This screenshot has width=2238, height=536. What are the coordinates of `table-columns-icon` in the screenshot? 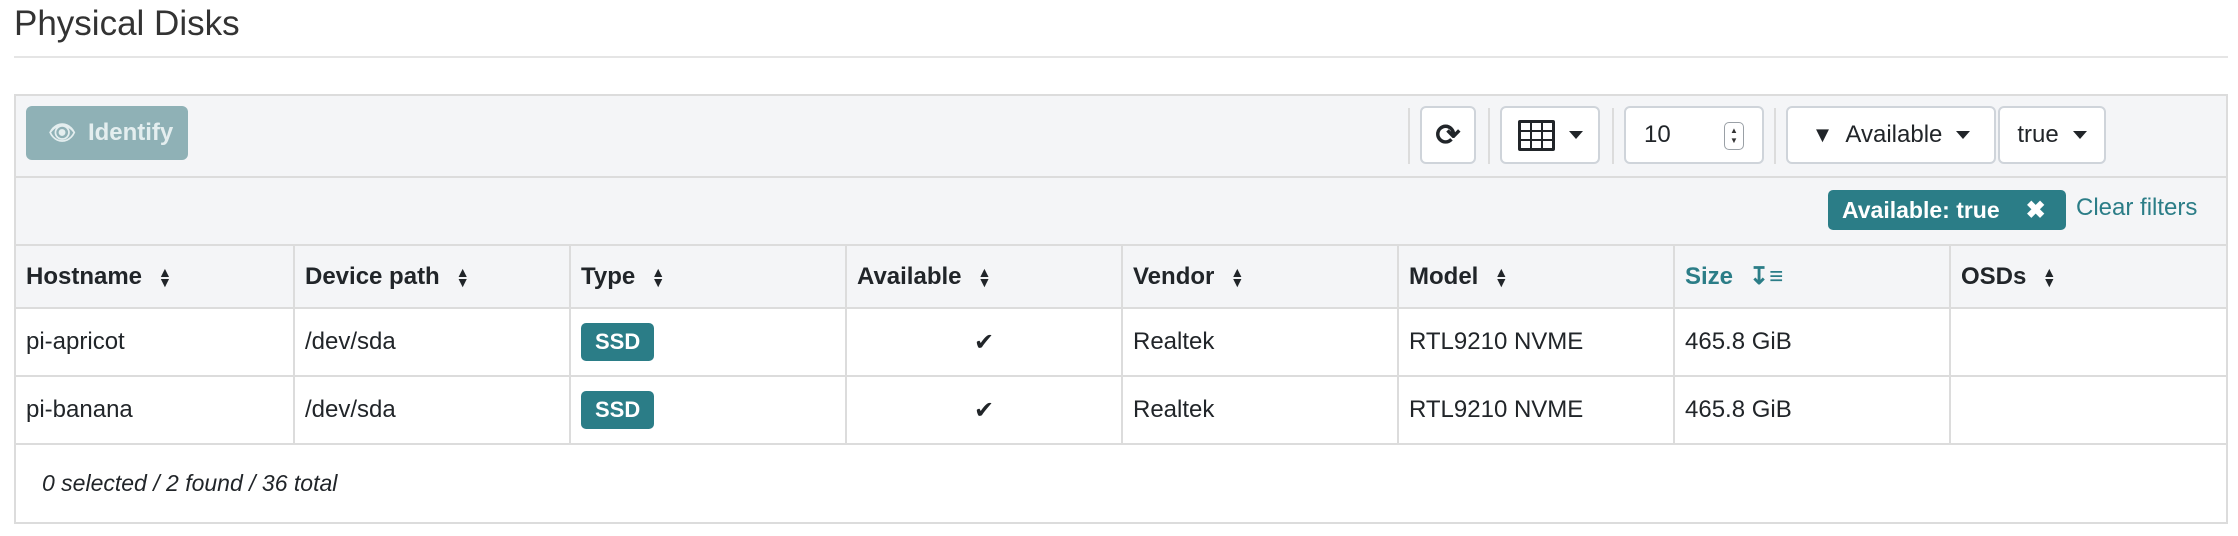 It's located at (1536, 135).